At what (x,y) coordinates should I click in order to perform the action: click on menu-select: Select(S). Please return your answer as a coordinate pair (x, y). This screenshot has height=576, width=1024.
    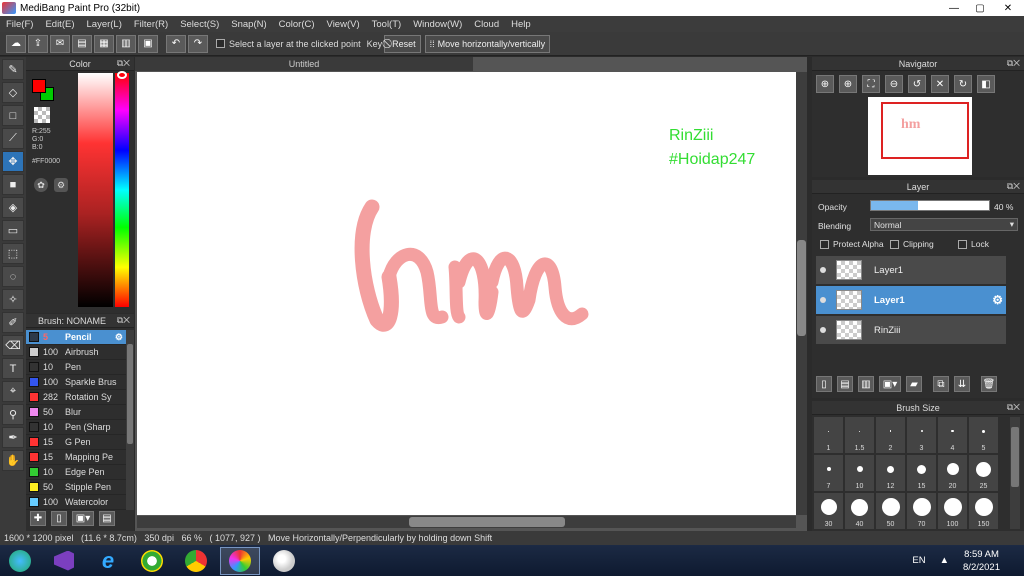
    Looking at the image, I should click on (199, 24).